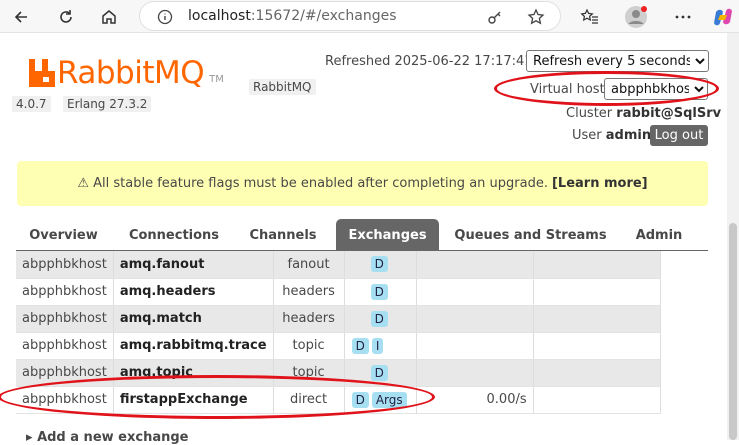  What do you see at coordinates (216, 79) in the screenshot?
I see `logo-trademark: TM` at bounding box center [216, 79].